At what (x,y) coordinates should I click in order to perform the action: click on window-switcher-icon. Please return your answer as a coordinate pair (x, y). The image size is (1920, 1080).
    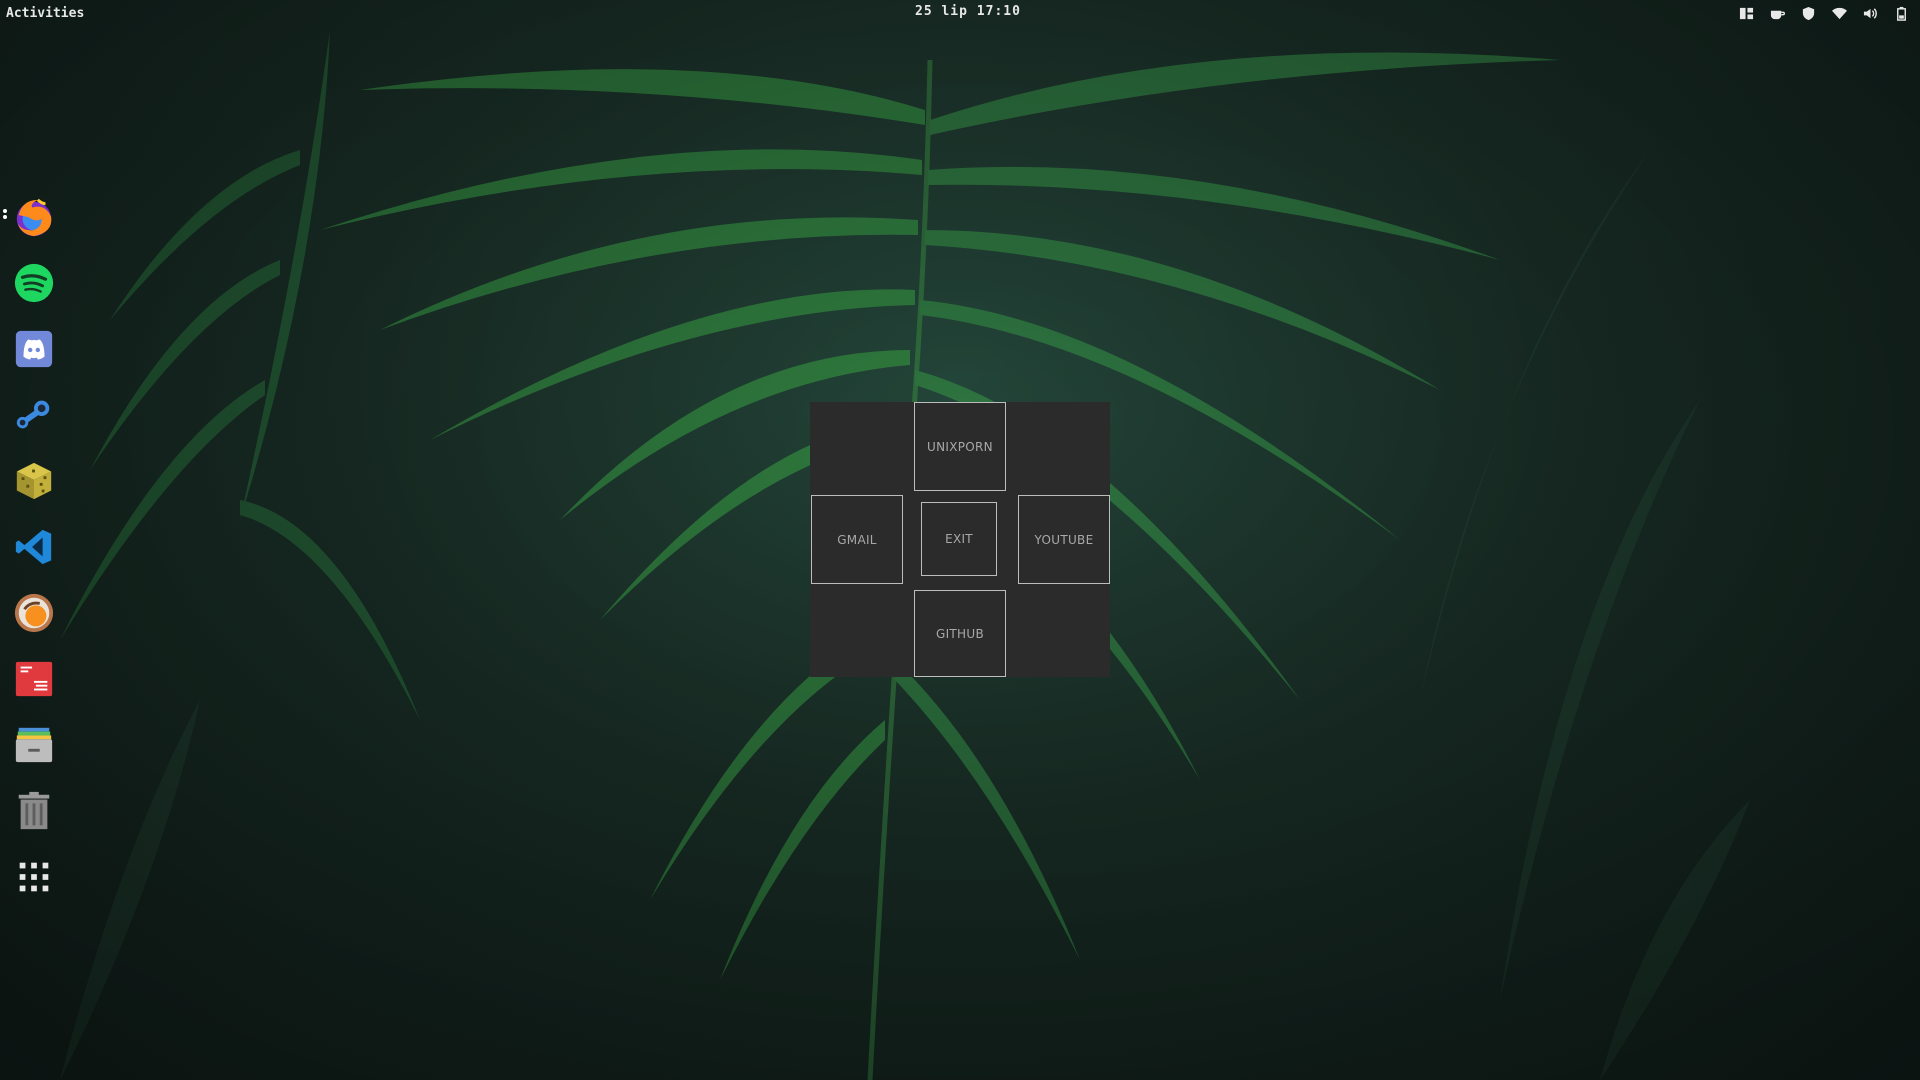
    Looking at the image, I should click on (1746, 13).